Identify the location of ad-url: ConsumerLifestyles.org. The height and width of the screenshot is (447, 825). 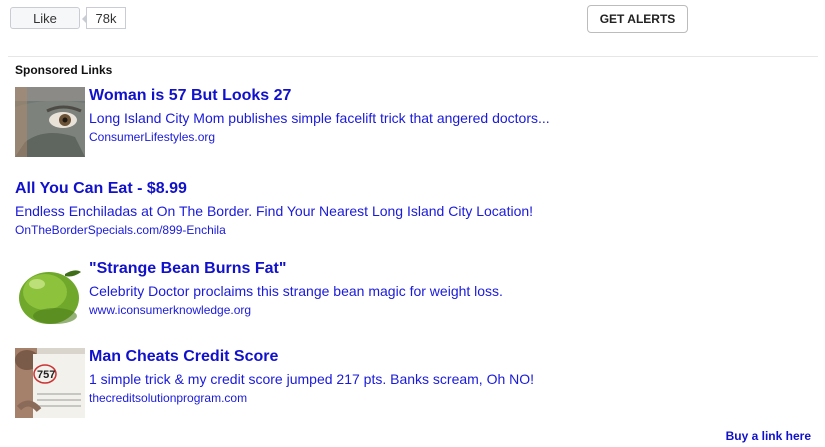
(319, 137).